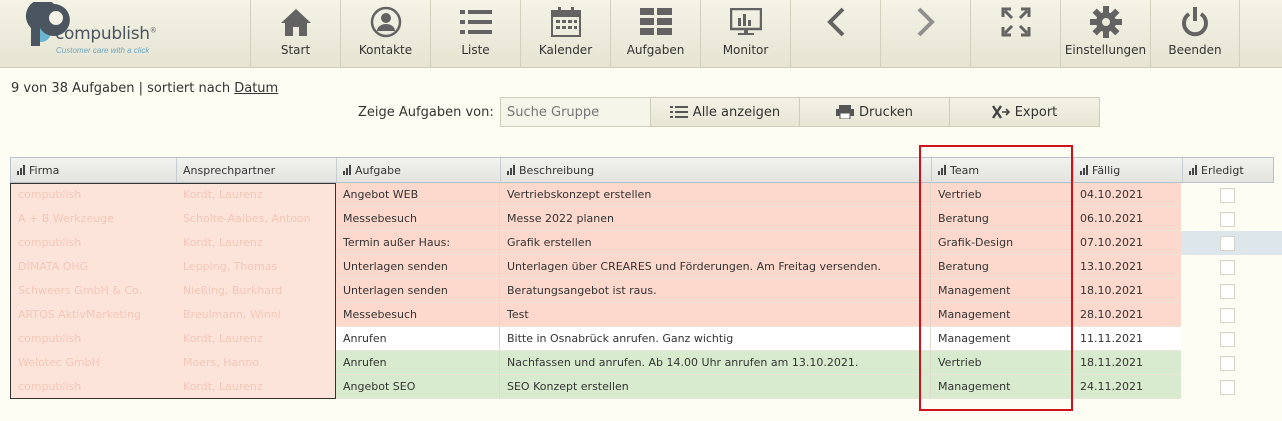 The height and width of the screenshot is (421, 1282). I want to click on toolbar-start-label: Start, so click(295, 50).